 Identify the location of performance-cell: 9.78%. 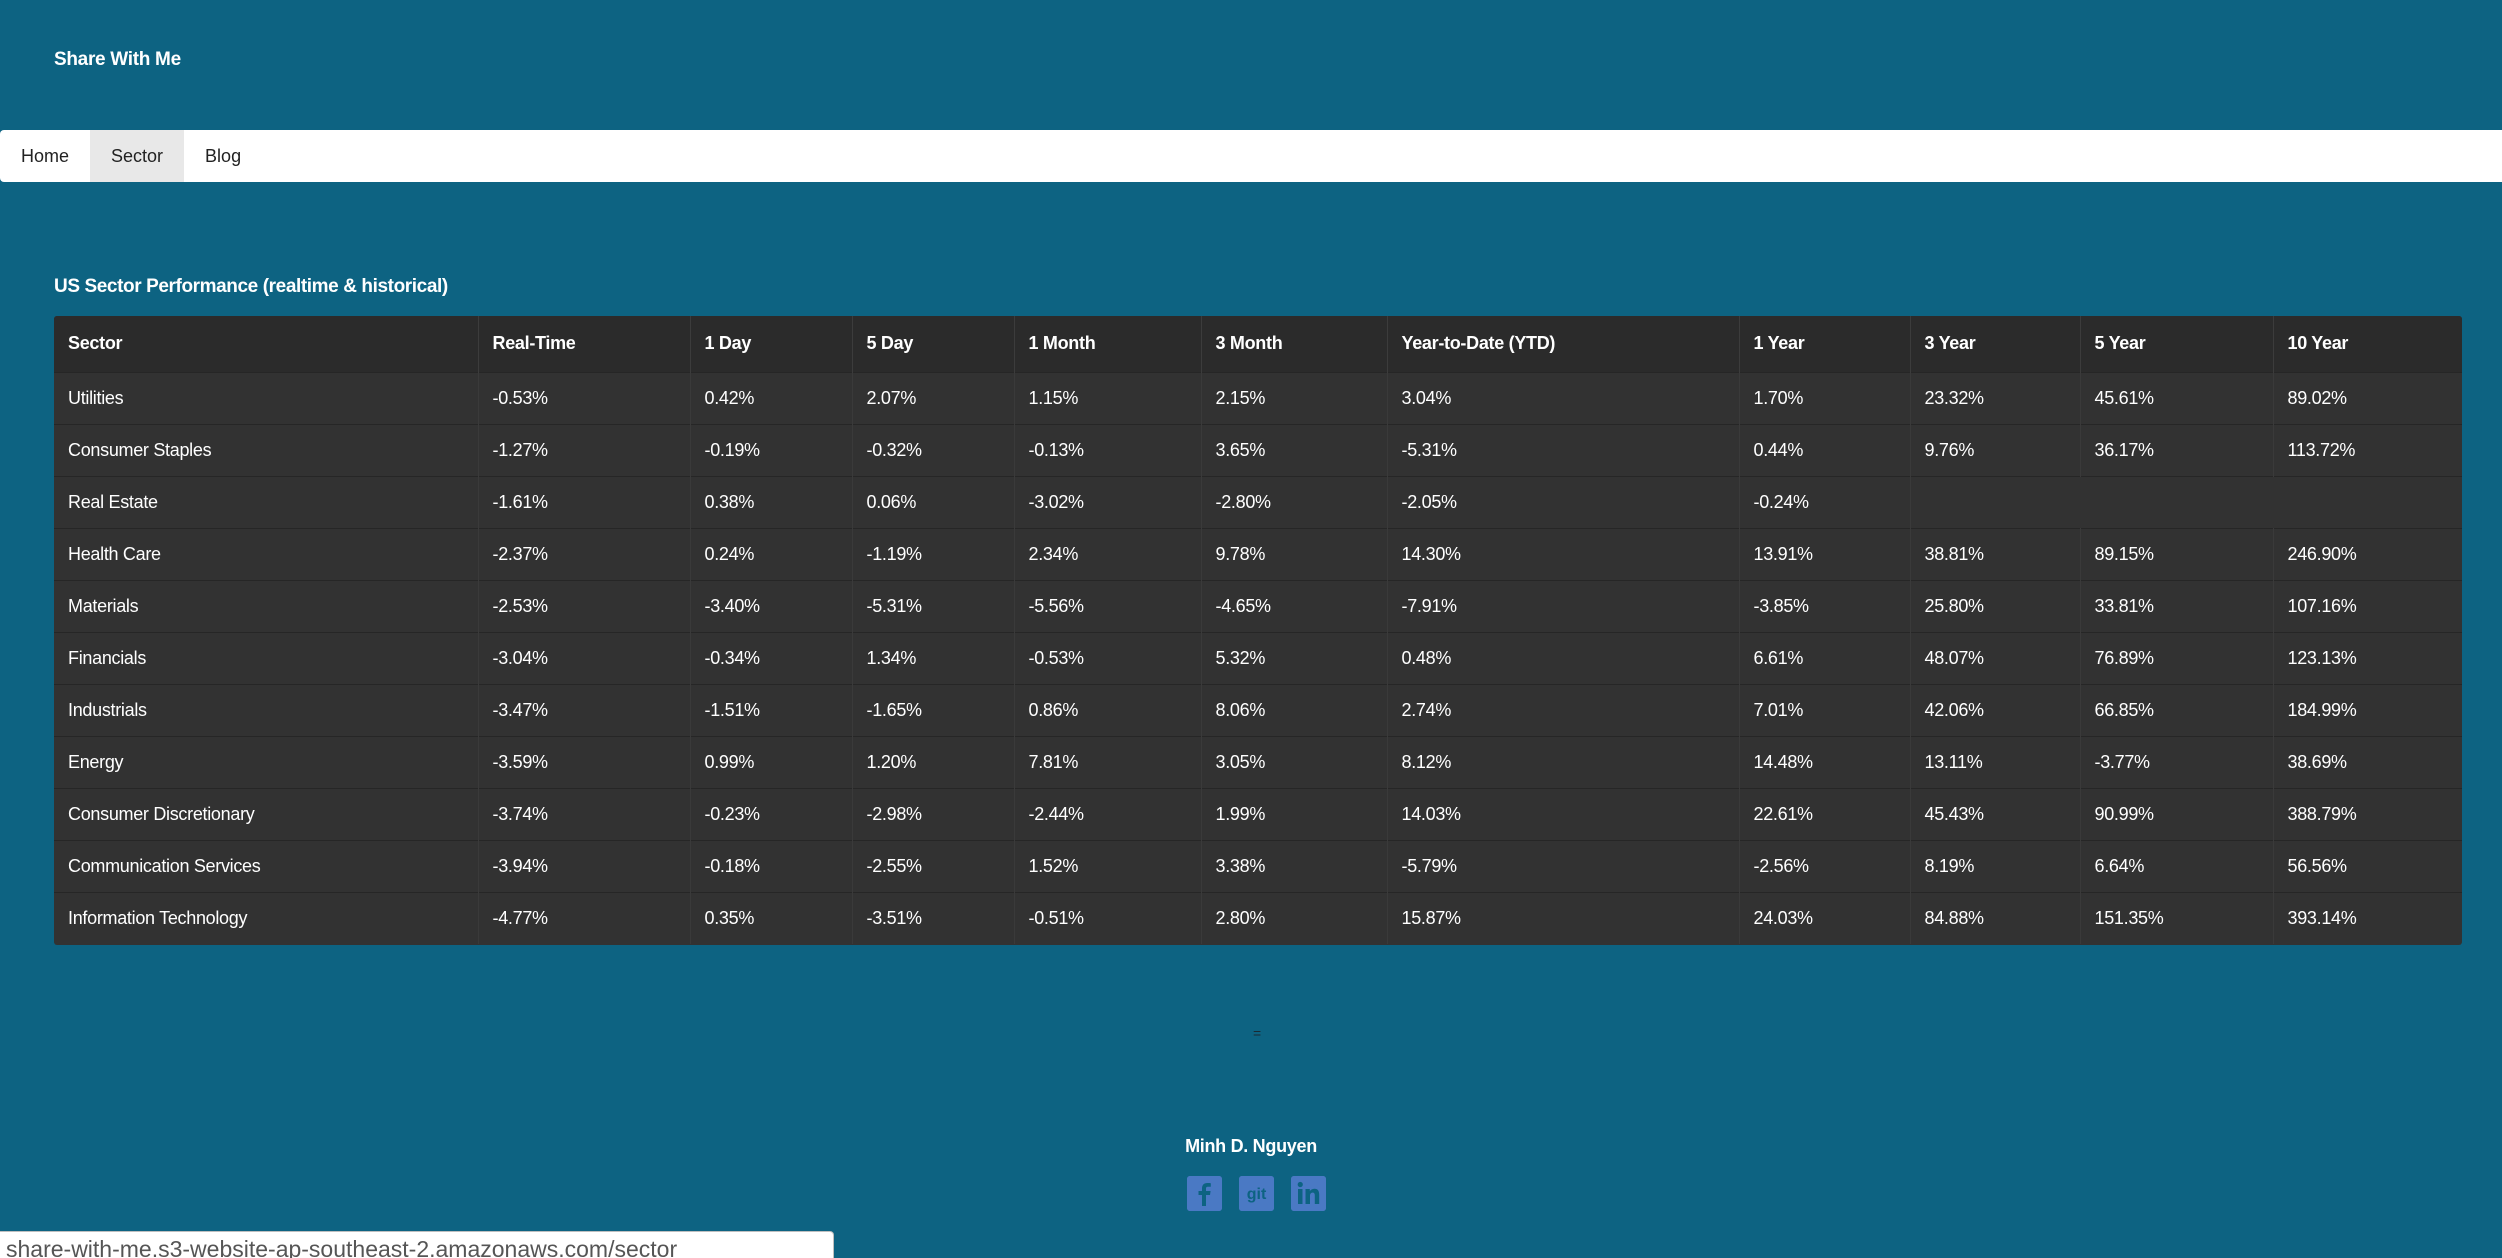
(1294, 553).